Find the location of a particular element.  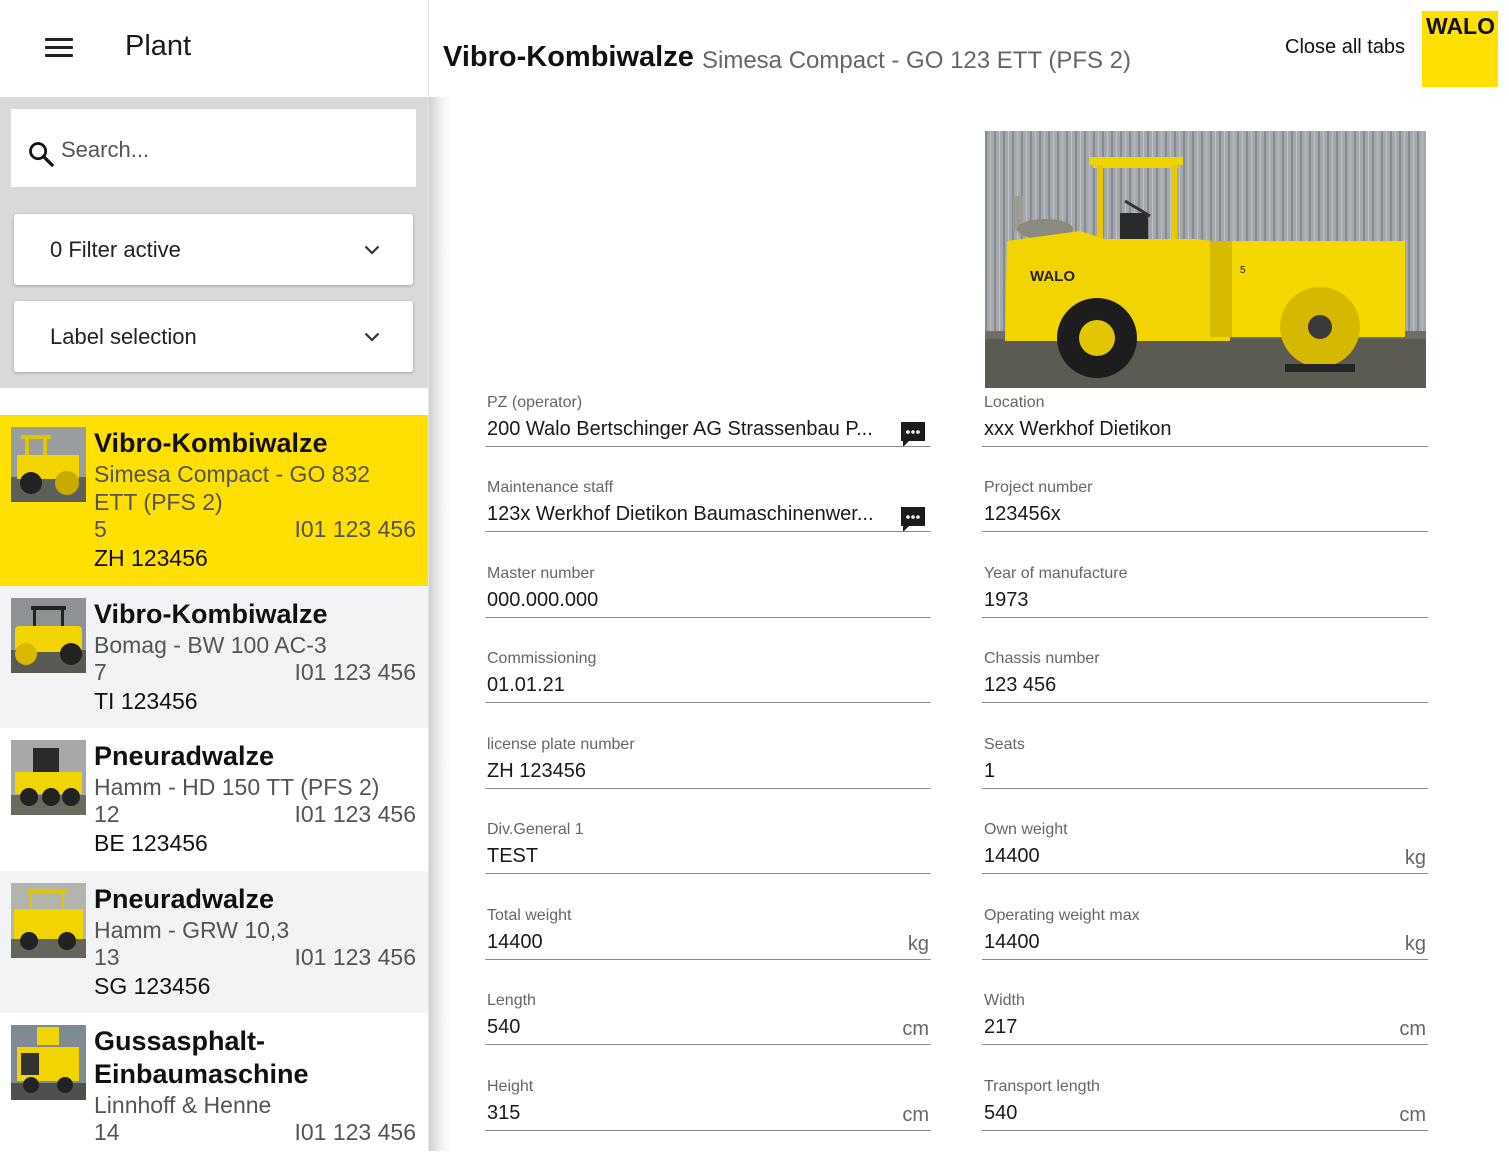

field-value: 315 is located at coordinates (504, 1113).